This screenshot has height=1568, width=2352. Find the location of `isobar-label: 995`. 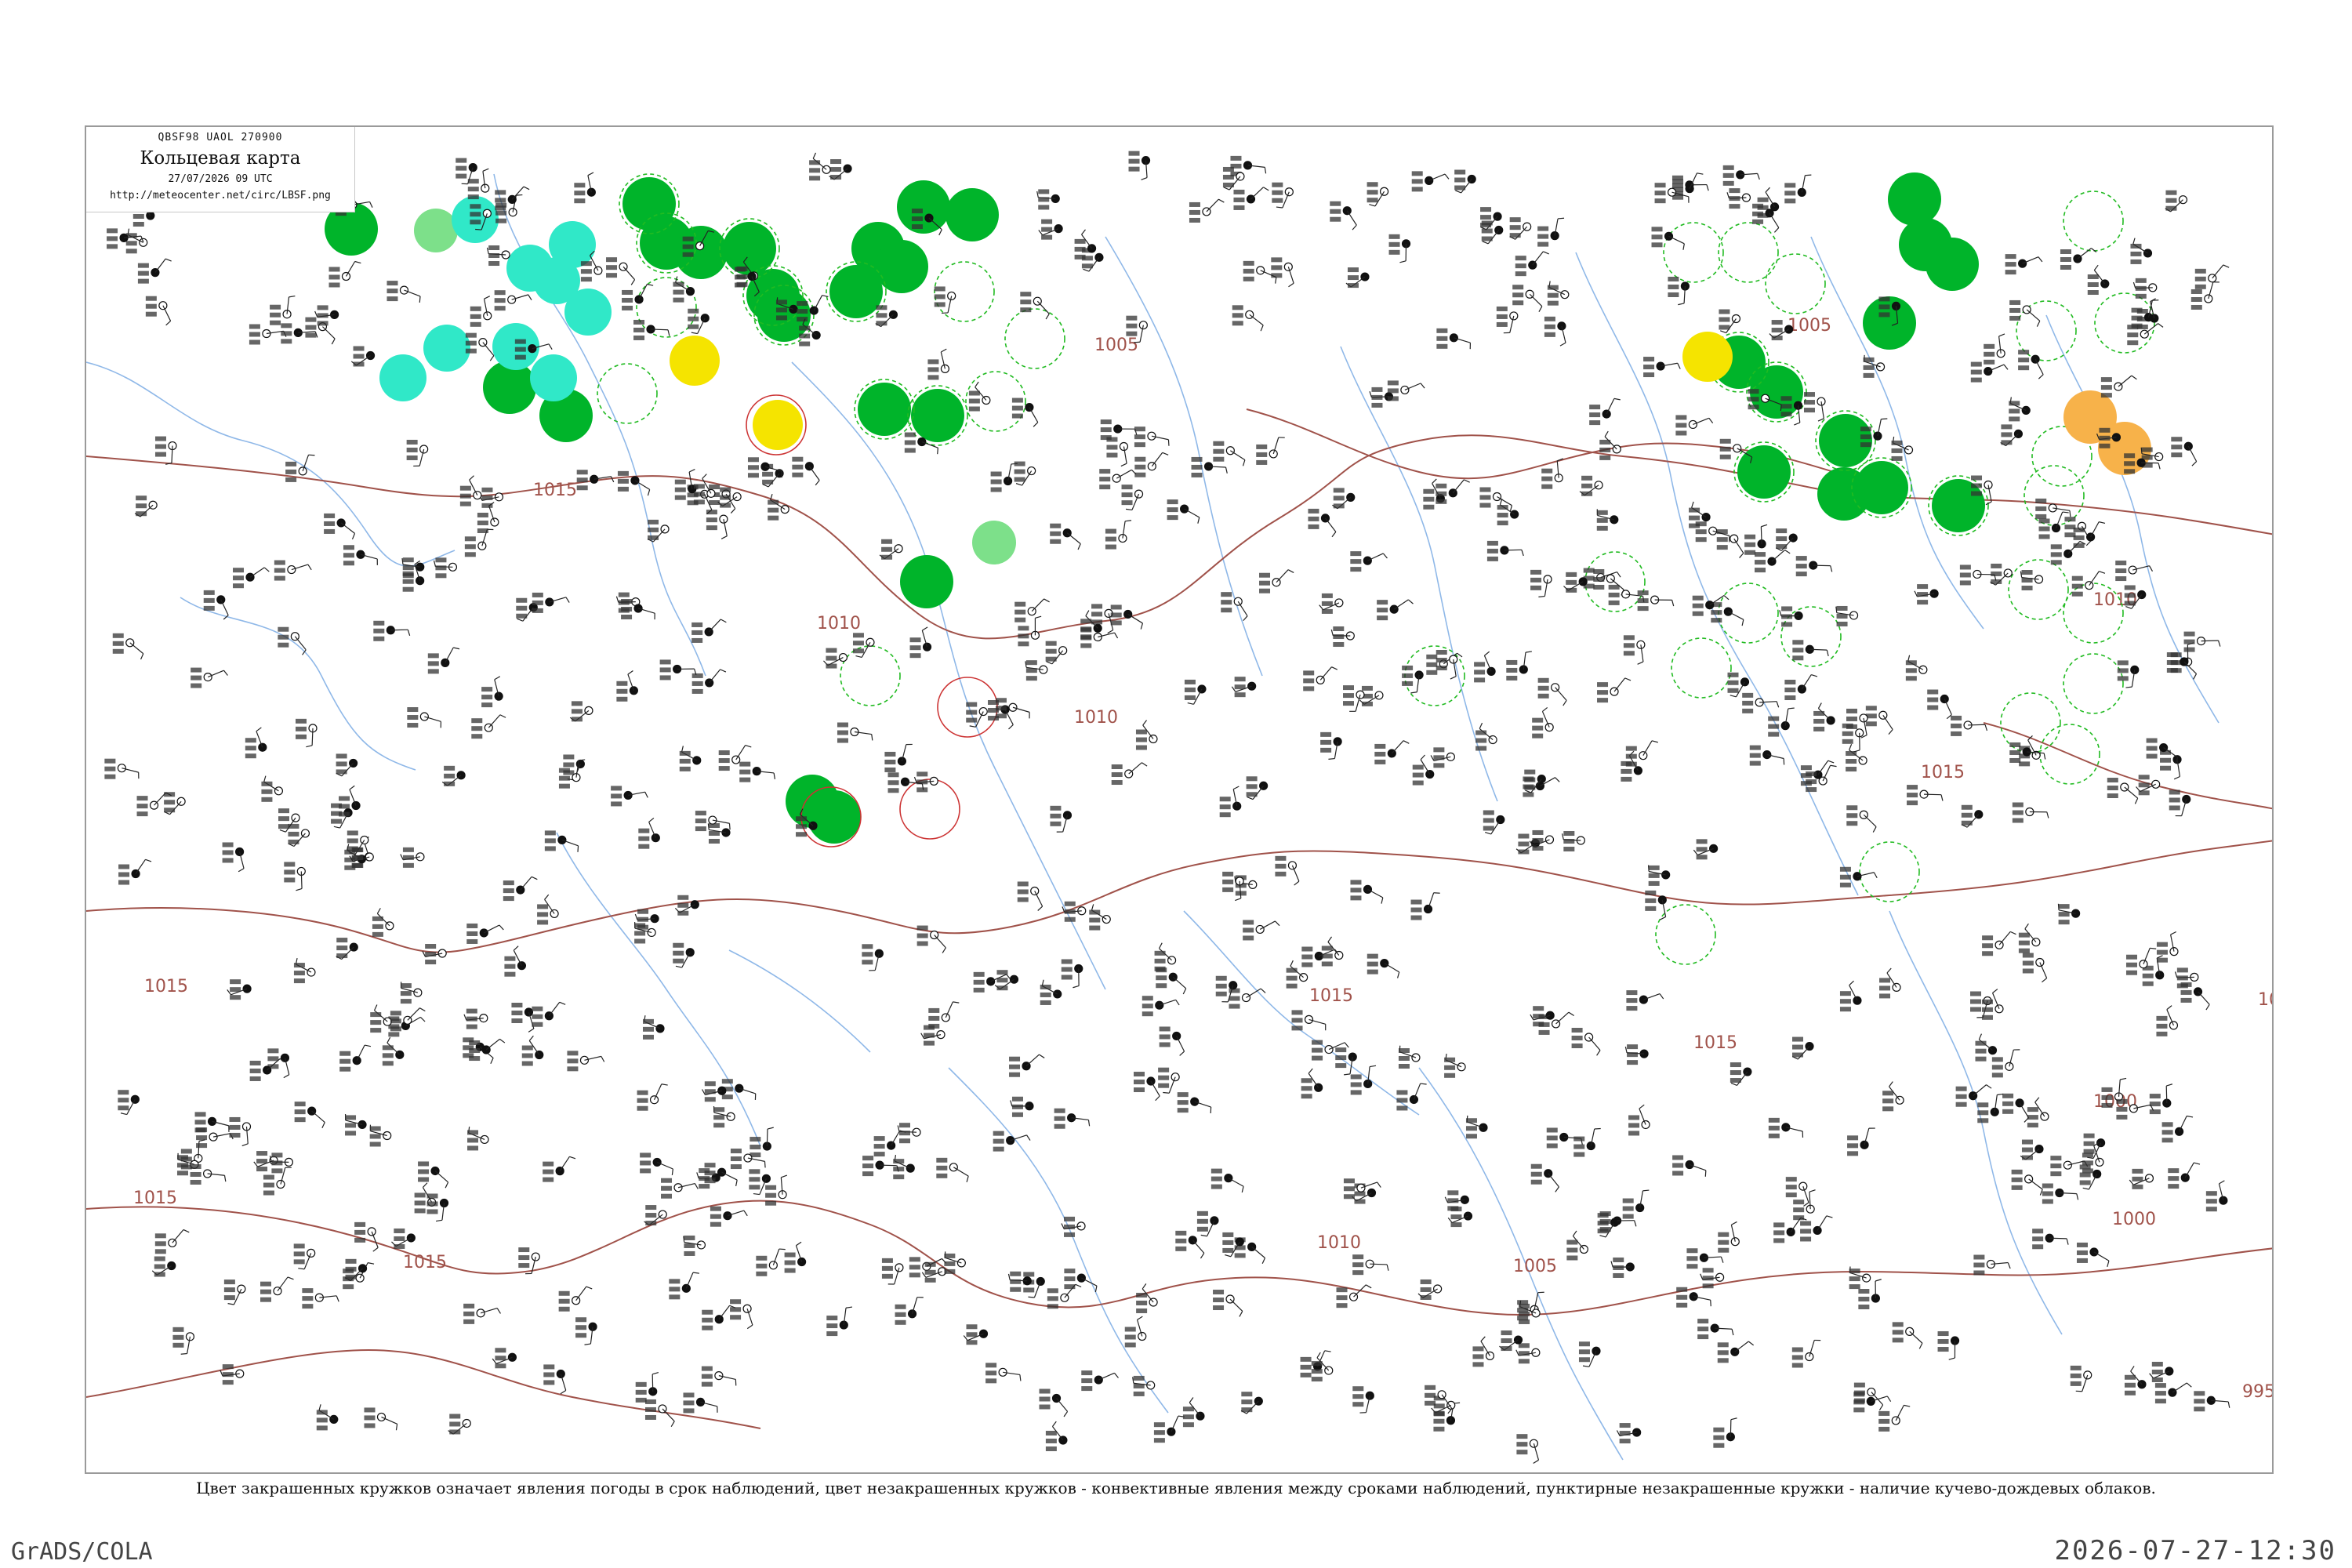

isobar-label: 995 is located at coordinates (2258, 1392).